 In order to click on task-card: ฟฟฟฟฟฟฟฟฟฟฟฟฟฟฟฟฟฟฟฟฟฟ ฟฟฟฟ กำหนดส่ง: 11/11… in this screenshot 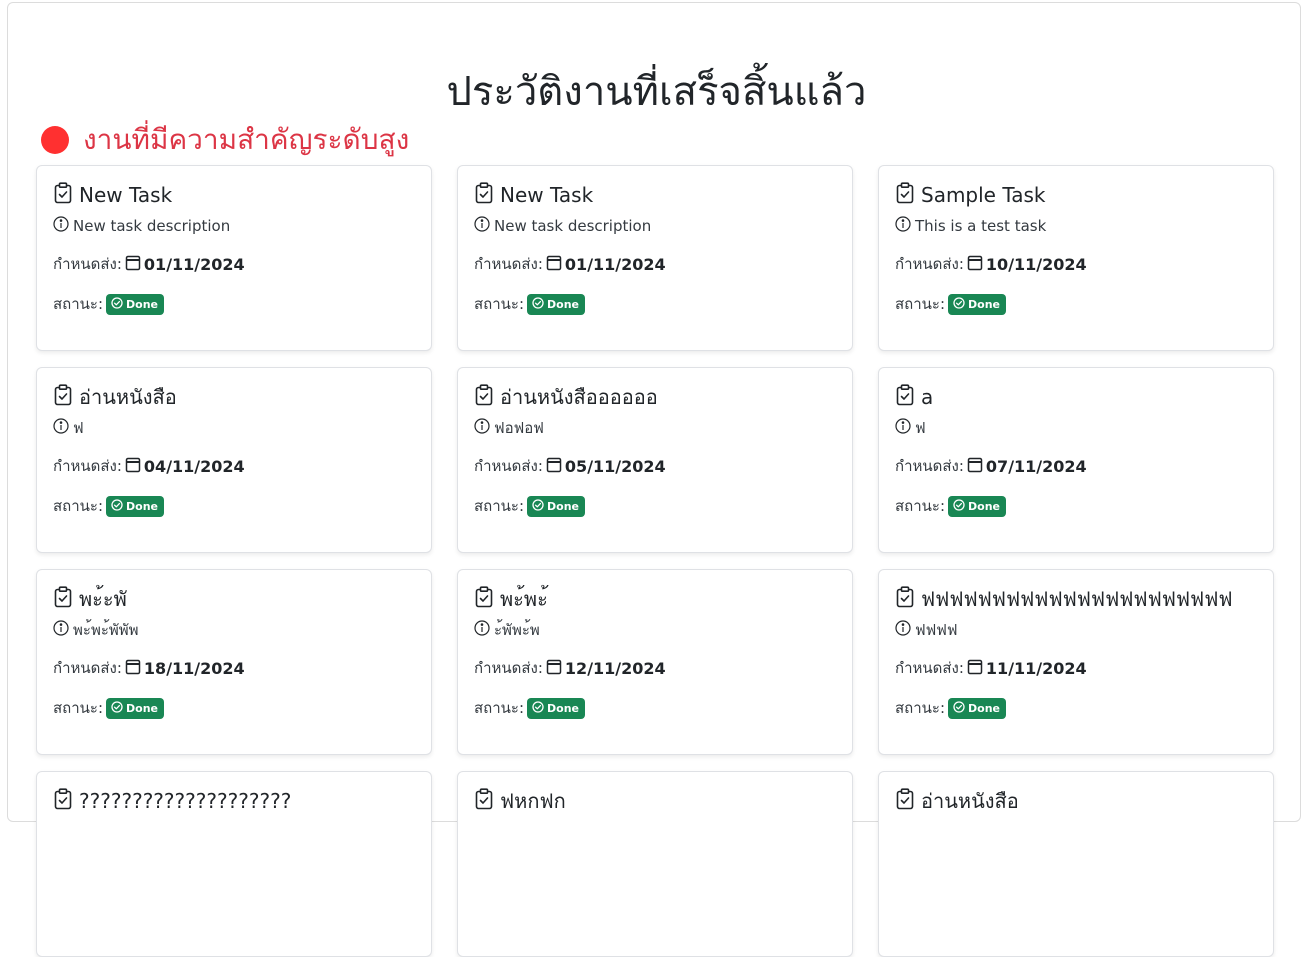, I will do `click(1076, 662)`.